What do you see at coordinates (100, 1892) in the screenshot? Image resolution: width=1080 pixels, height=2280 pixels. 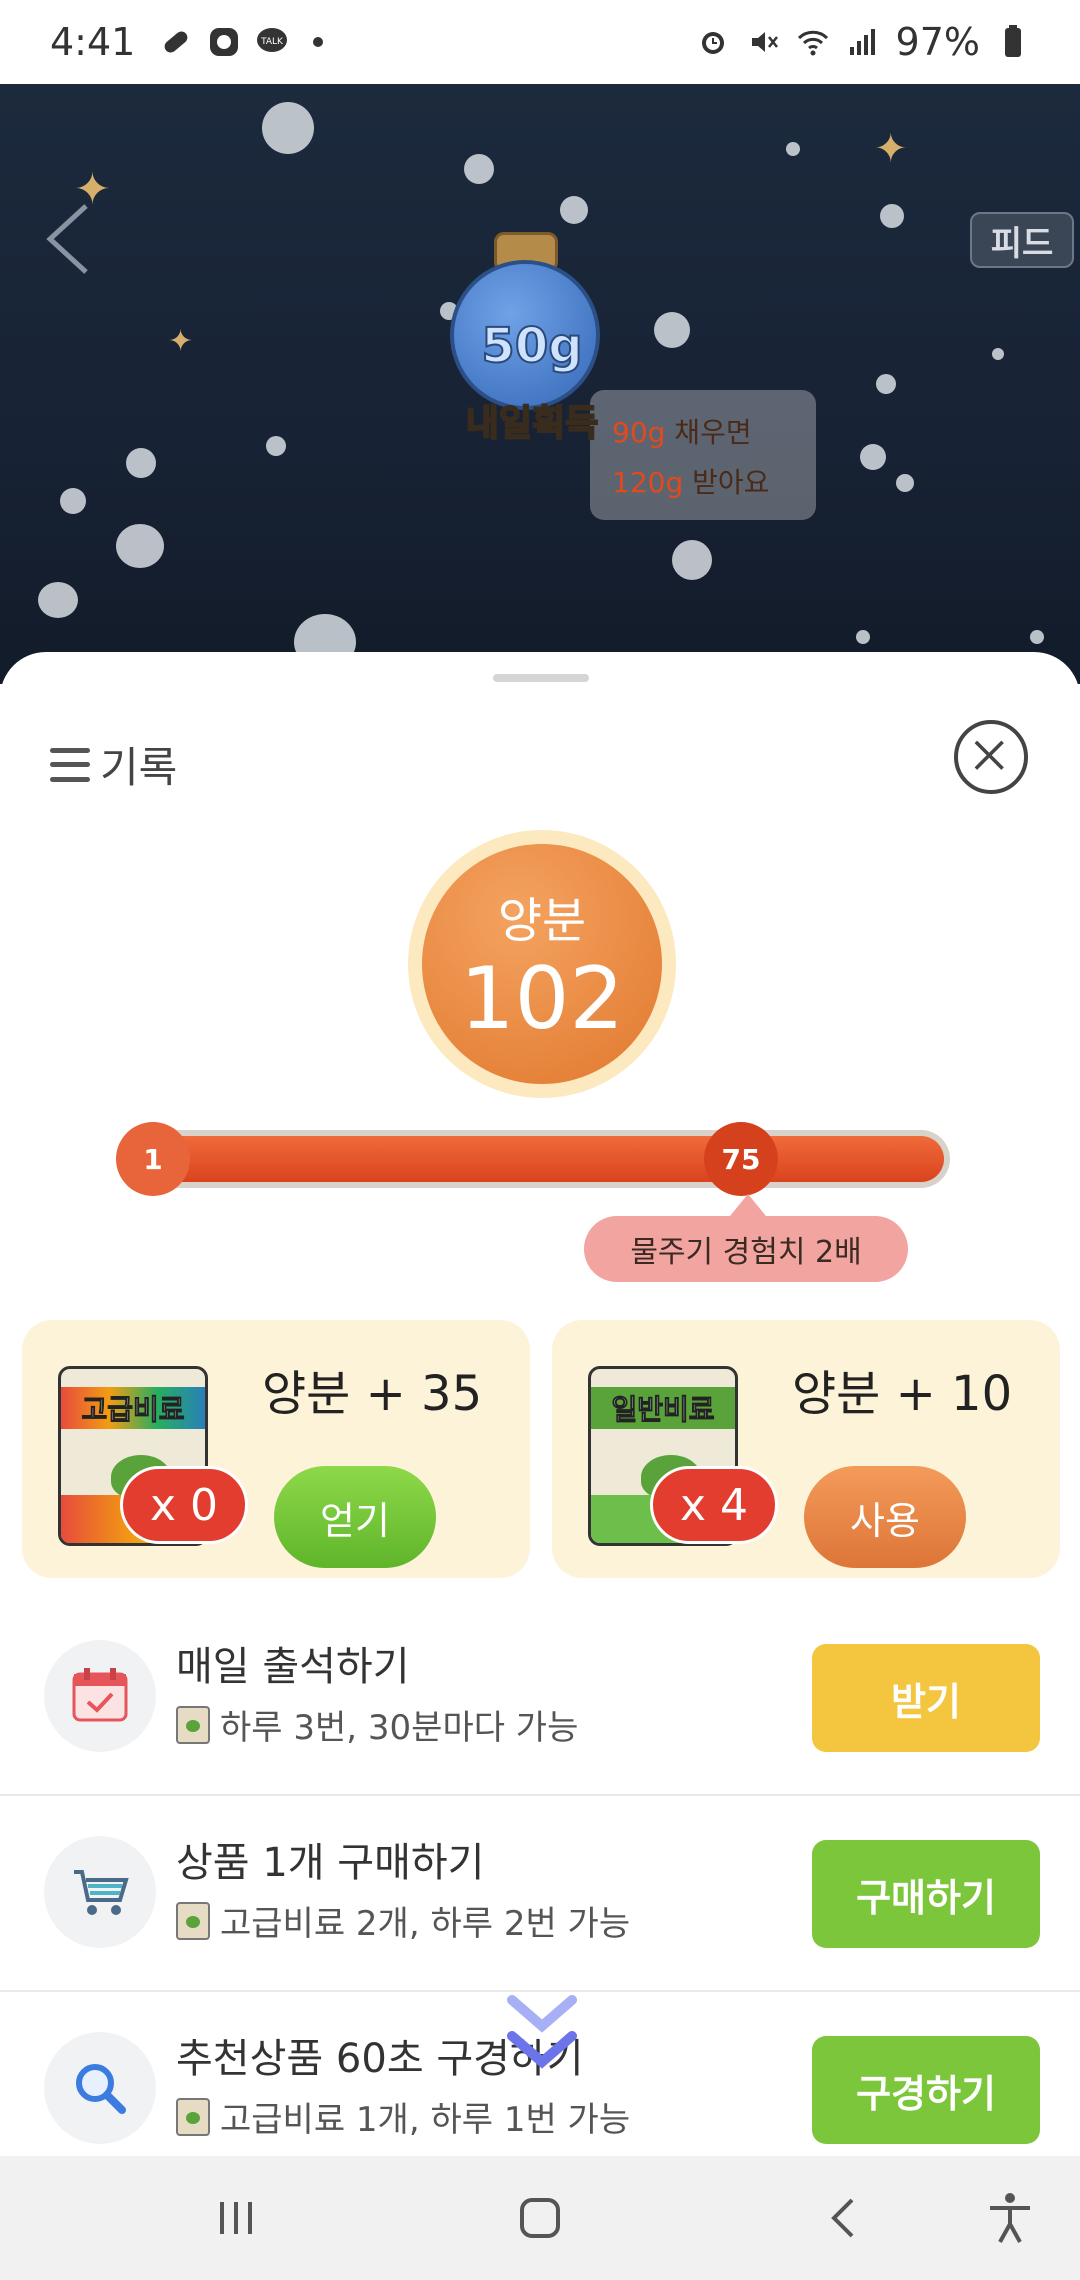 I see `cart-icon` at bounding box center [100, 1892].